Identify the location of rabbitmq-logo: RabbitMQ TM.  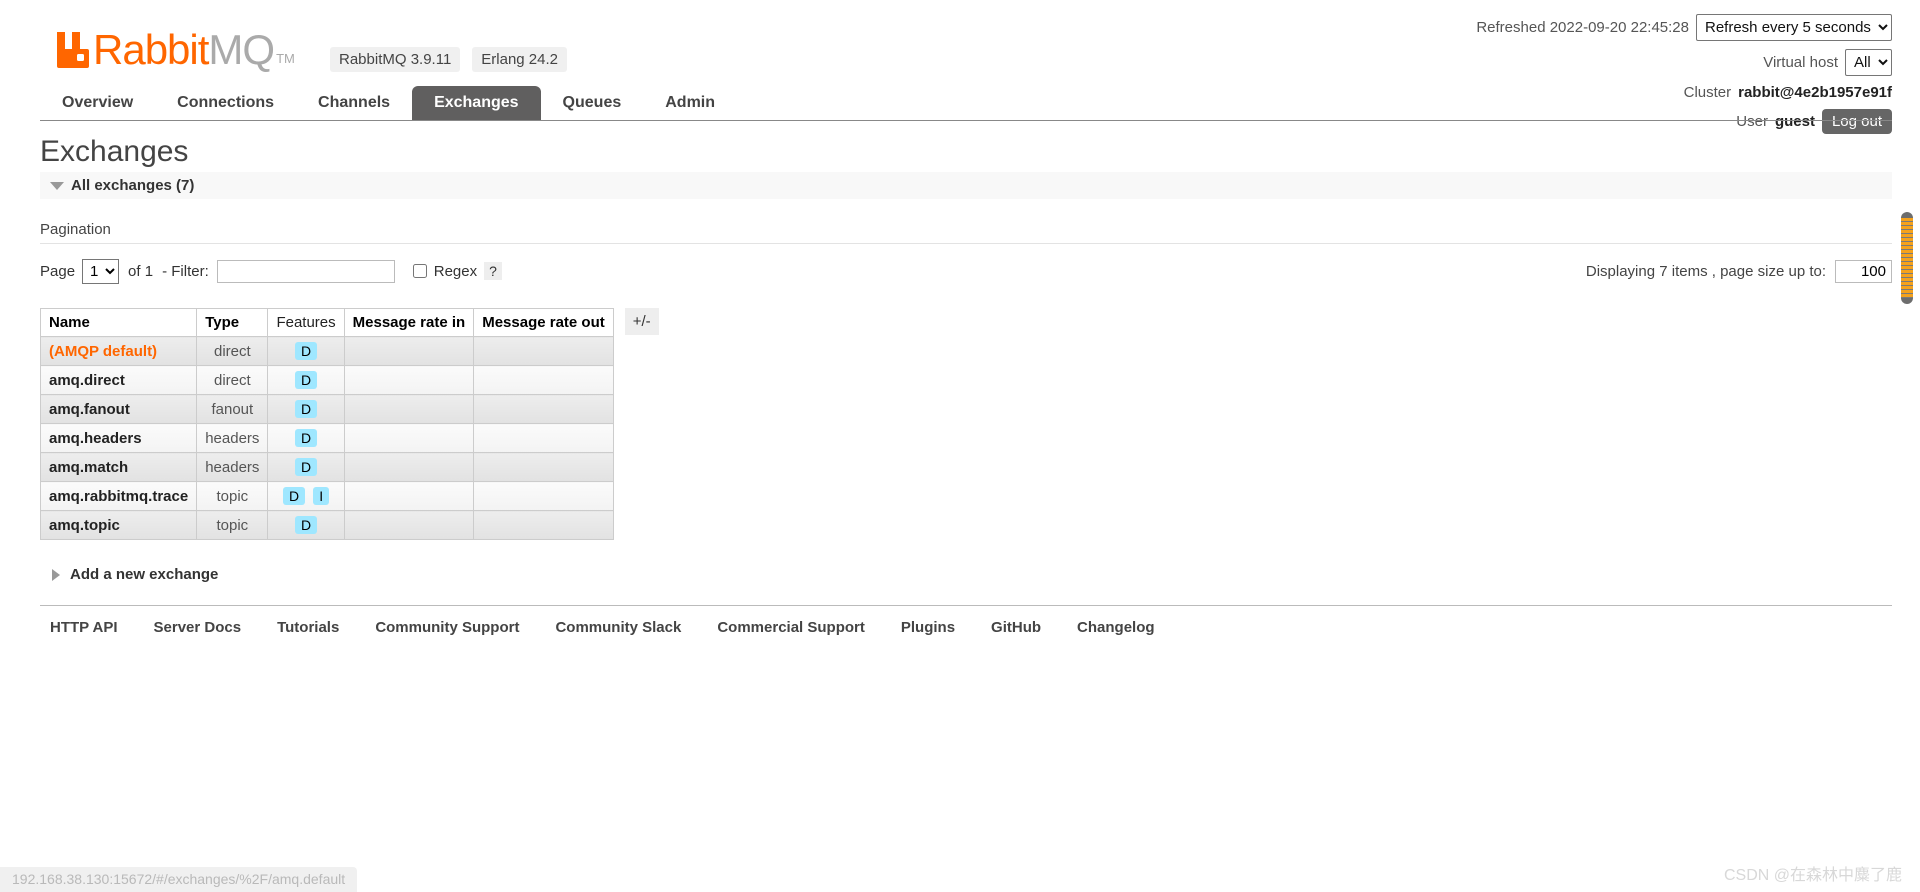
(175, 50).